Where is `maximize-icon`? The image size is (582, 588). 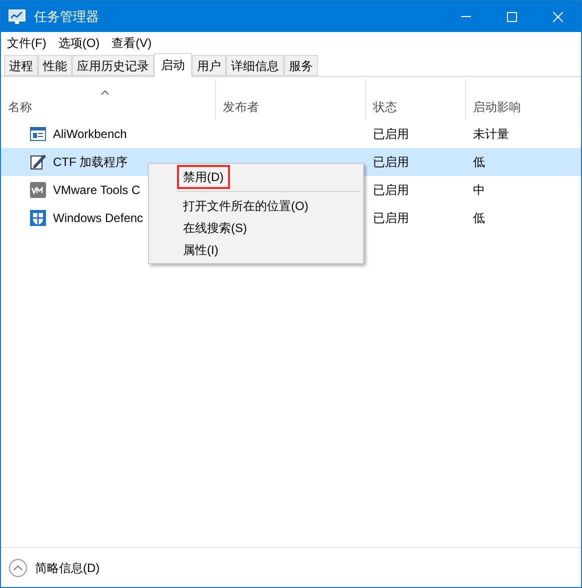
maximize-icon is located at coordinates (512, 17).